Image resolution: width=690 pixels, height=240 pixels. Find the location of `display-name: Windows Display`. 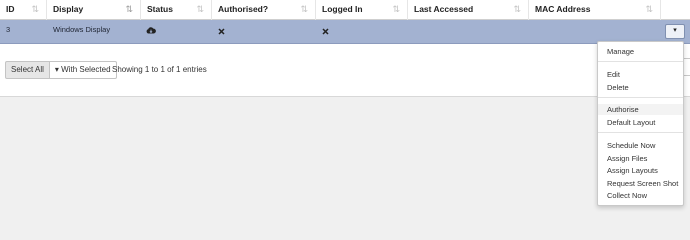

display-name: Windows Display is located at coordinates (82, 29).